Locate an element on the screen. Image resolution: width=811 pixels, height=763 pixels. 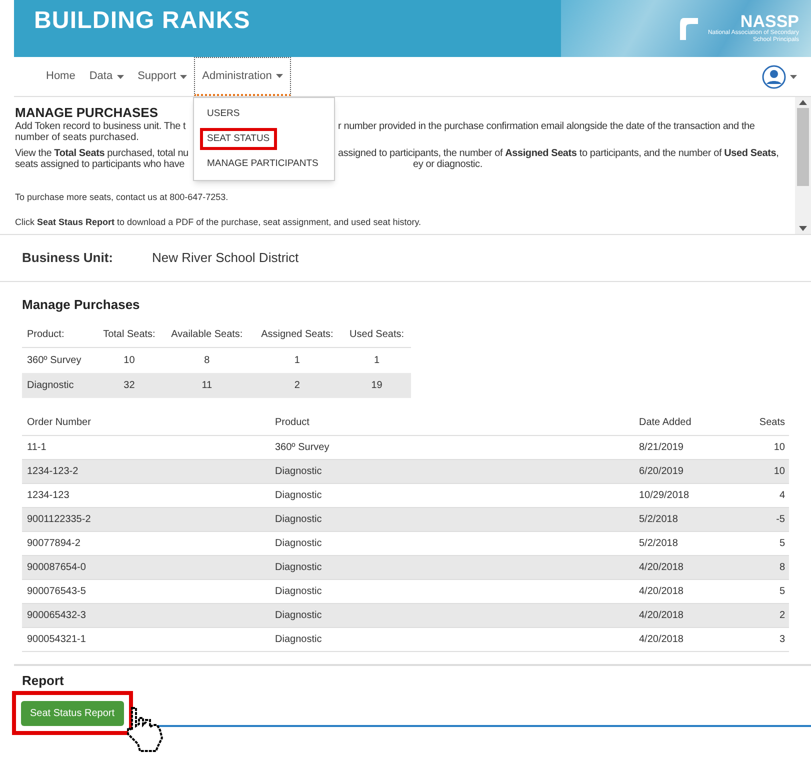
table-cell: 19 is located at coordinates (376, 385).